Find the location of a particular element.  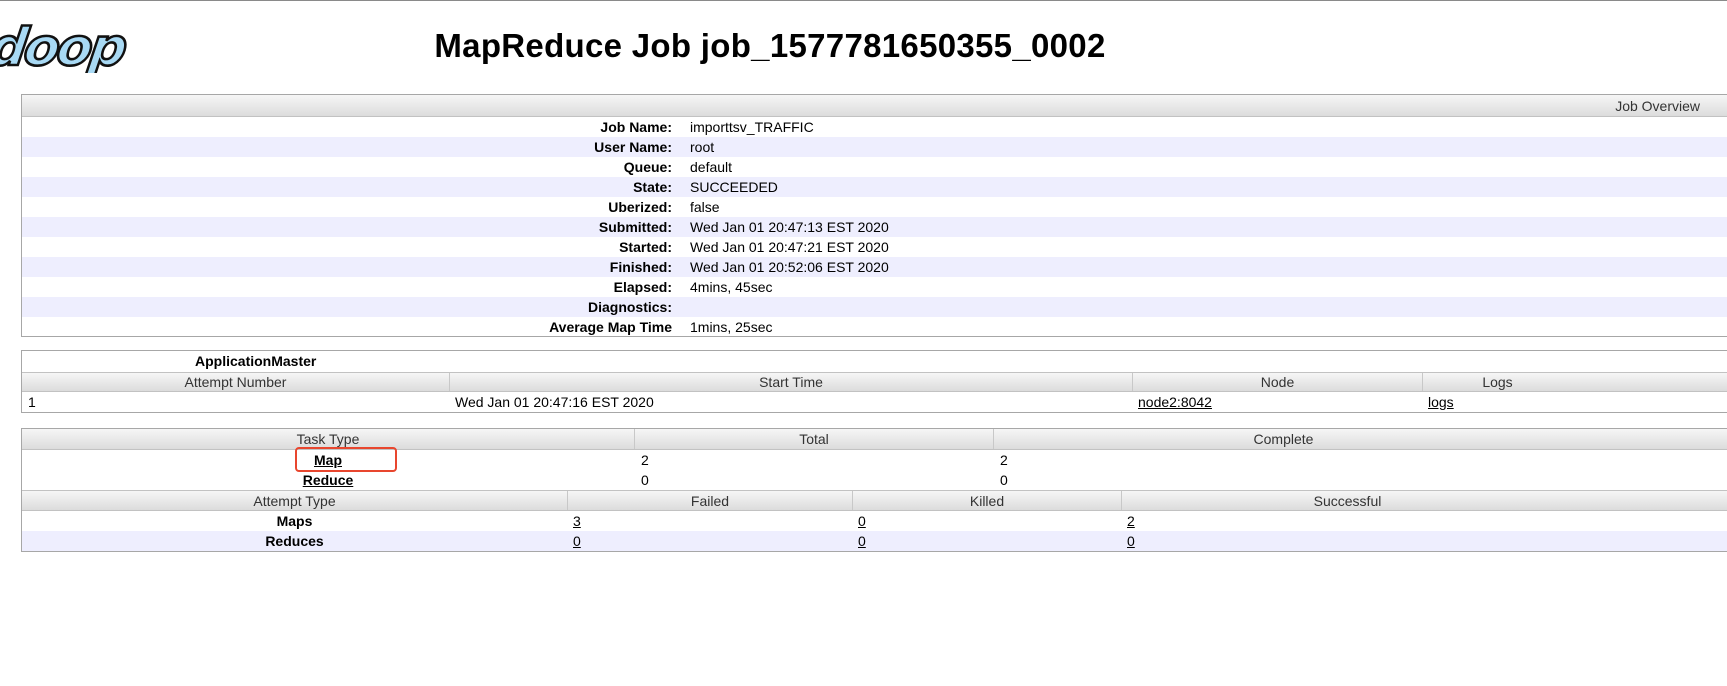

killed-maps-link: 0 is located at coordinates (862, 521).